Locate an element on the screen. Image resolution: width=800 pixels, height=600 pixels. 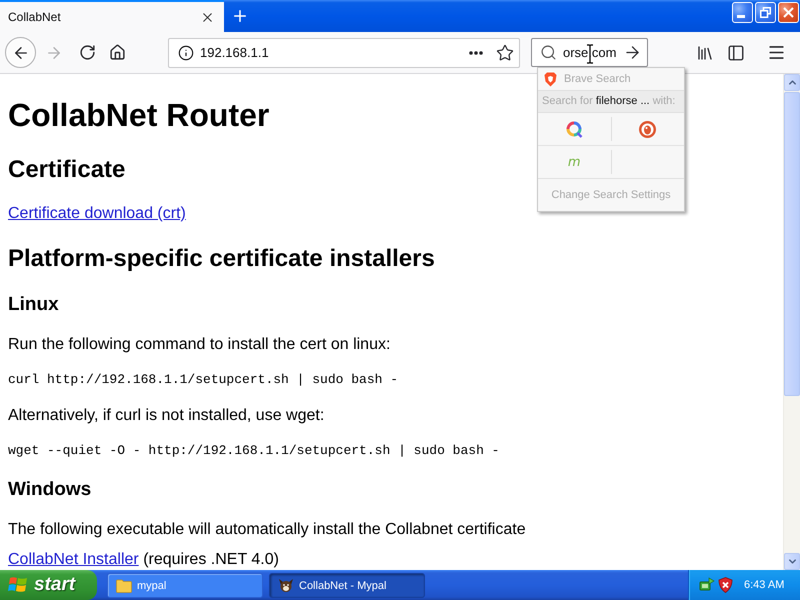
taskbar-button: CollabNet - Mypal is located at coordinates (347, 585).